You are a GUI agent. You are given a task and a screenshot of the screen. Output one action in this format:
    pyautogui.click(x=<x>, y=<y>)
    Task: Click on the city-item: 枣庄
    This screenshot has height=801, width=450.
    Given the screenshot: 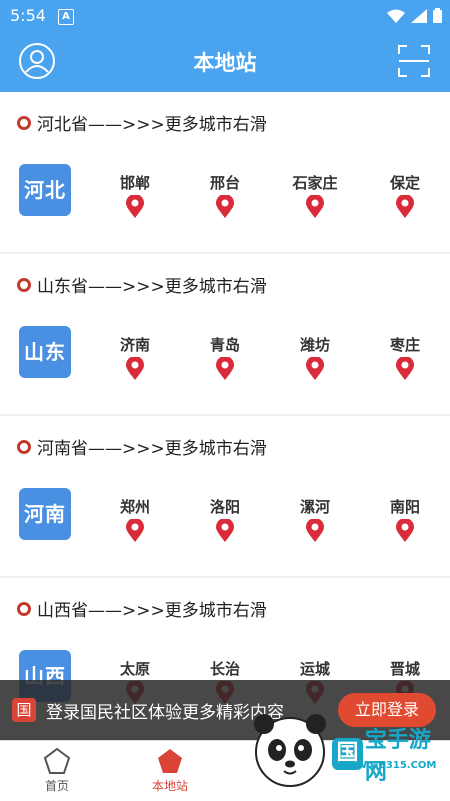 What is the action you would take?
    pyautogui.click(x=405, y=357)
    